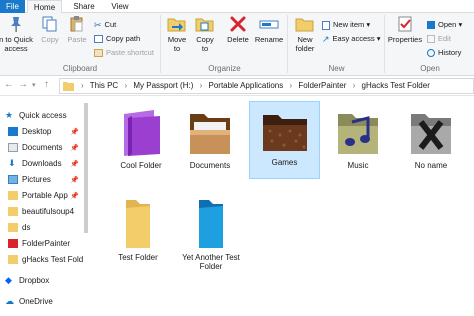 Image resolution: width=474 pixels, height=316 pixels. Describe the element at coordinates (84, 6) in the screenshot. I see `tab-share: Share` at that location.